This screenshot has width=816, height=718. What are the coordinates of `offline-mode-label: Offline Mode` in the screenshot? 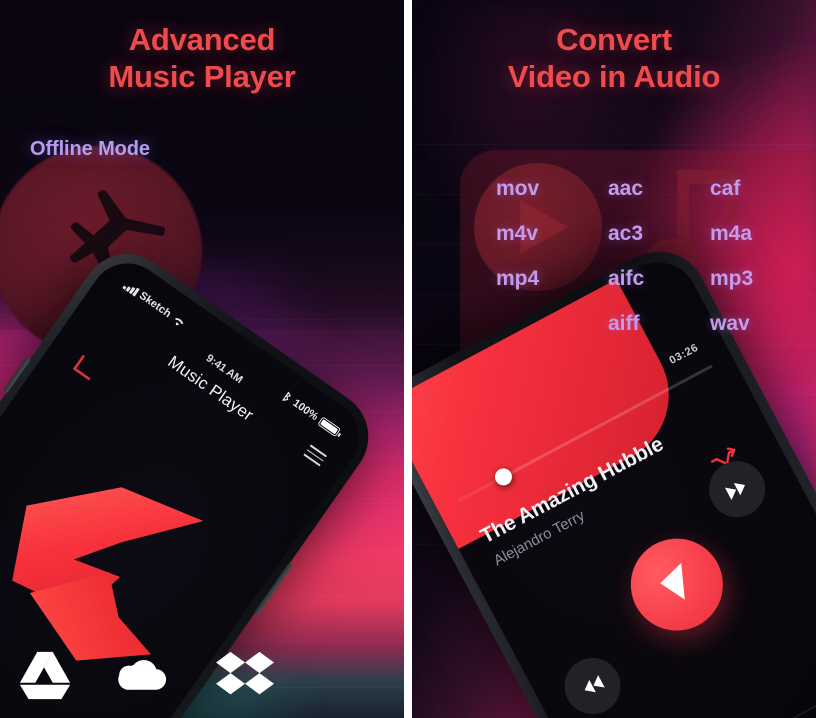 It's located at (90, 149).